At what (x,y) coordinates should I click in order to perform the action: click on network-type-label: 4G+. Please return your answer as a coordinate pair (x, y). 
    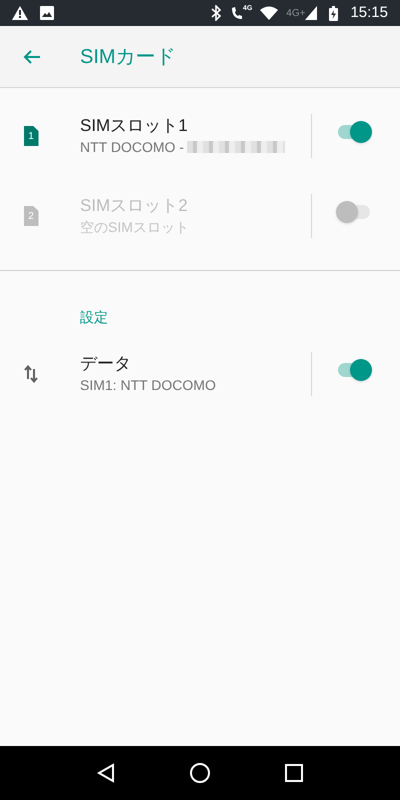
    Looking at the image, I should click on (296, 13).